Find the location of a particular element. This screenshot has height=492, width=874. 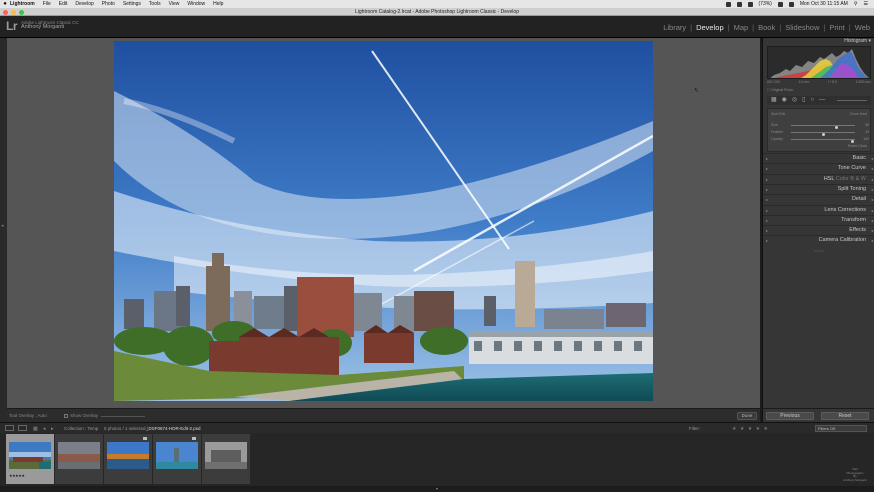

menu-file: File is located at coordinates (47, 4).